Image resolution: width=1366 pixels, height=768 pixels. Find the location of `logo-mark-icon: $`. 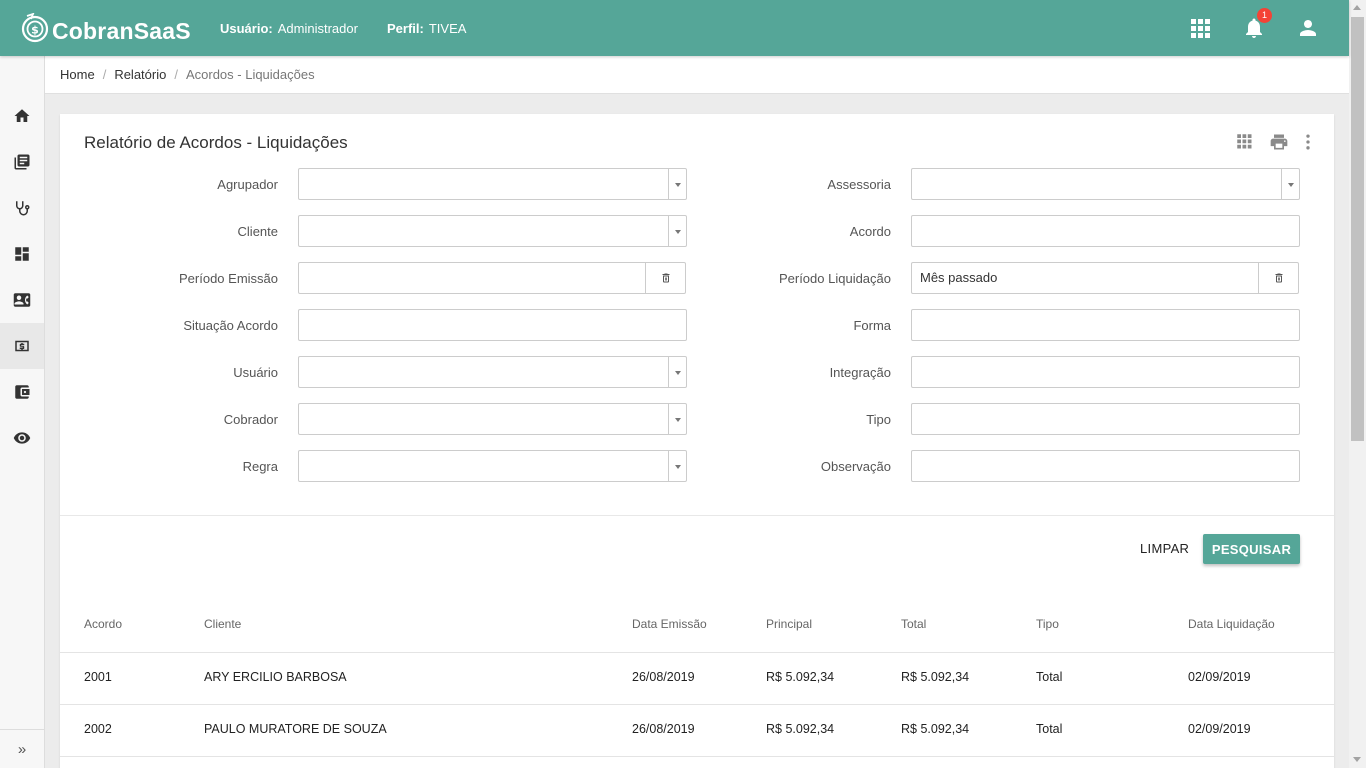

logo-mark-icon: $ is located at coordinates (35, 27).